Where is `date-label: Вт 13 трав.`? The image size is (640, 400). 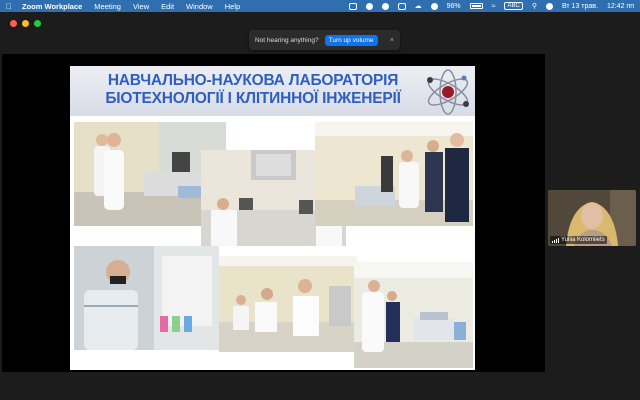
date-label: Вт 13 трав. is located at coordinates (580, 6).